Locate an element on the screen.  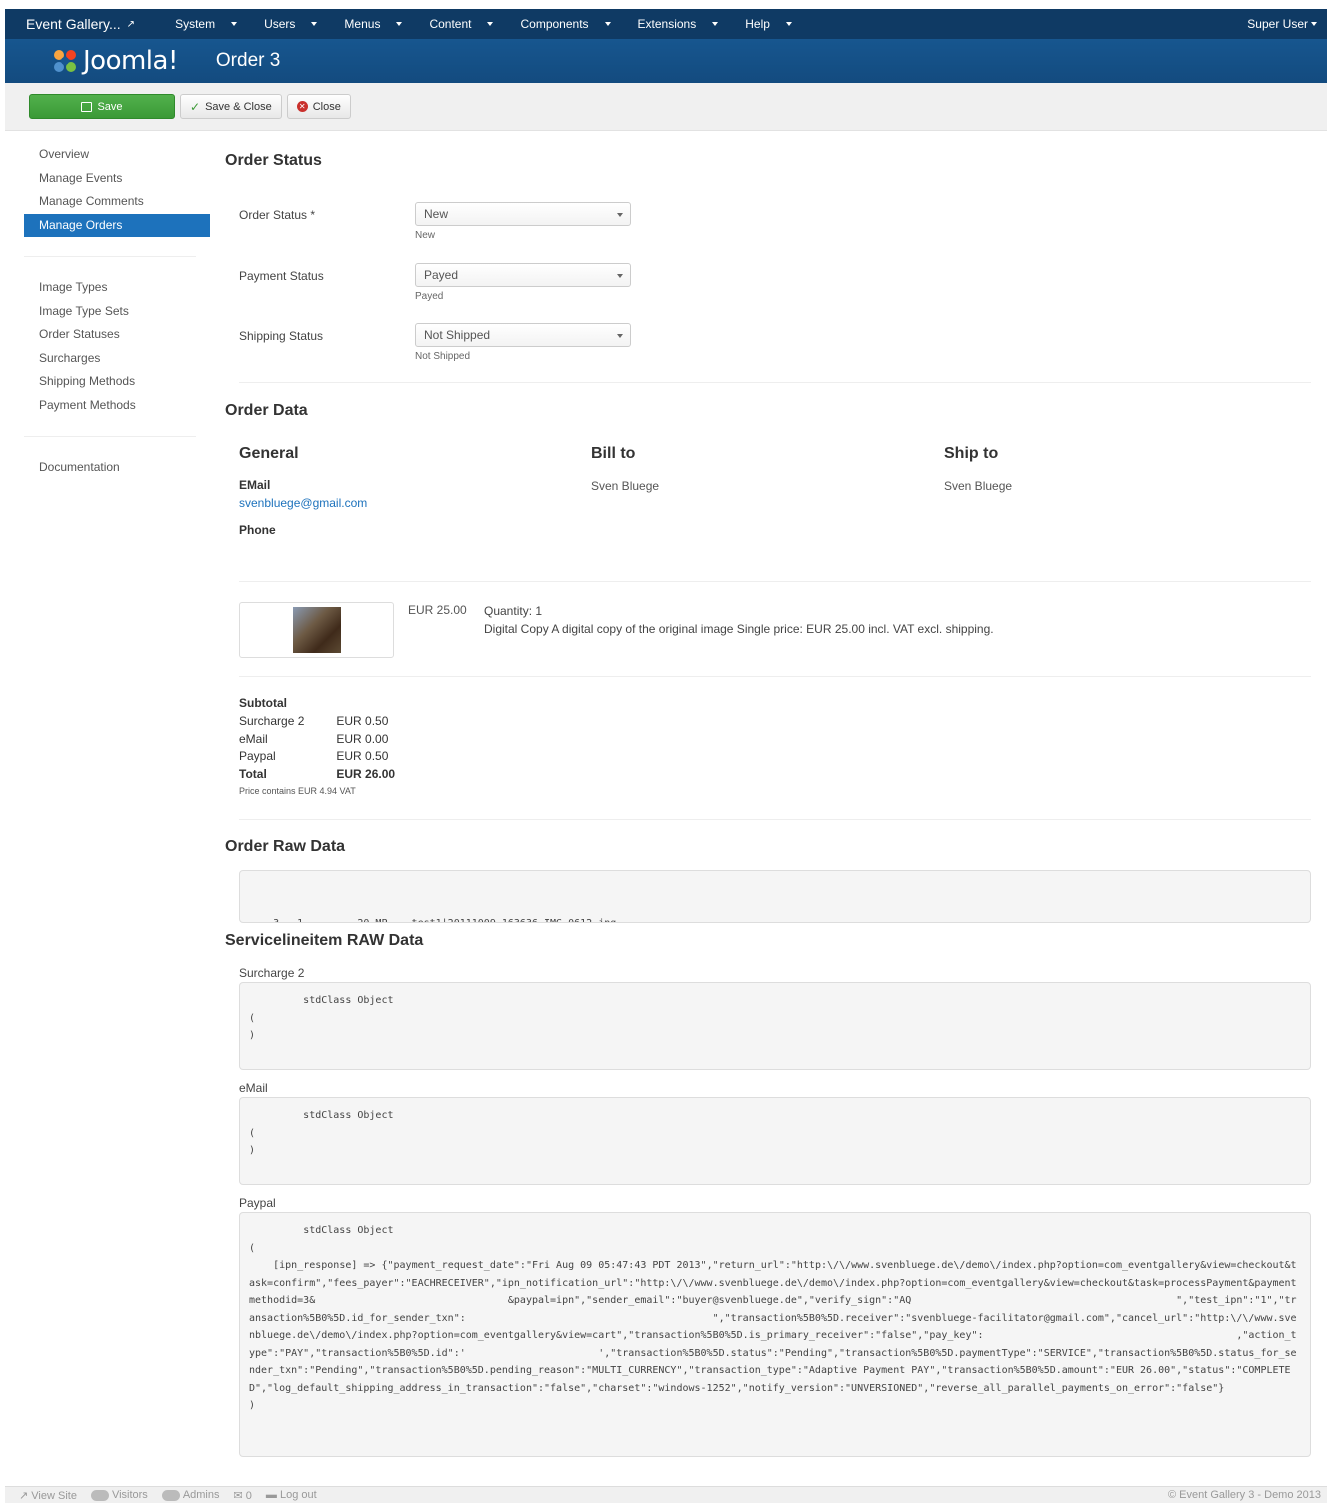
ship-to-heading: Ship to is located at coordinates (971, 453).